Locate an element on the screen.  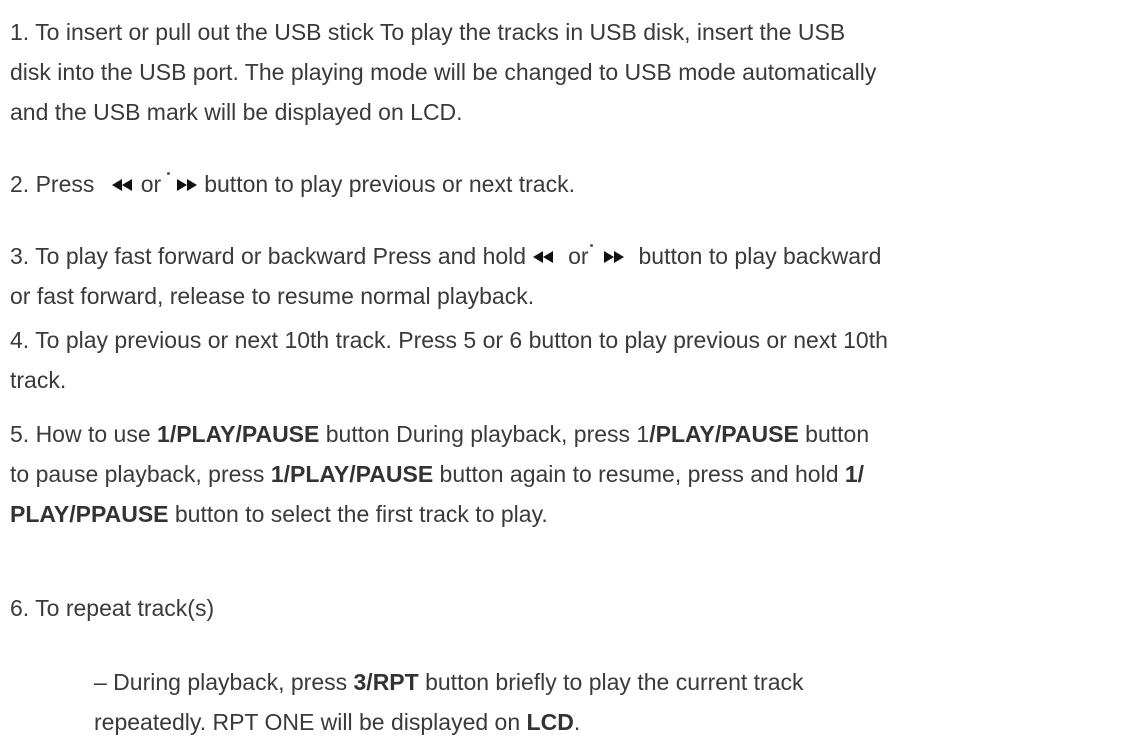
text-run: repeatedly. RPT ONE will be displayed on is located at coordinates (310, 722).